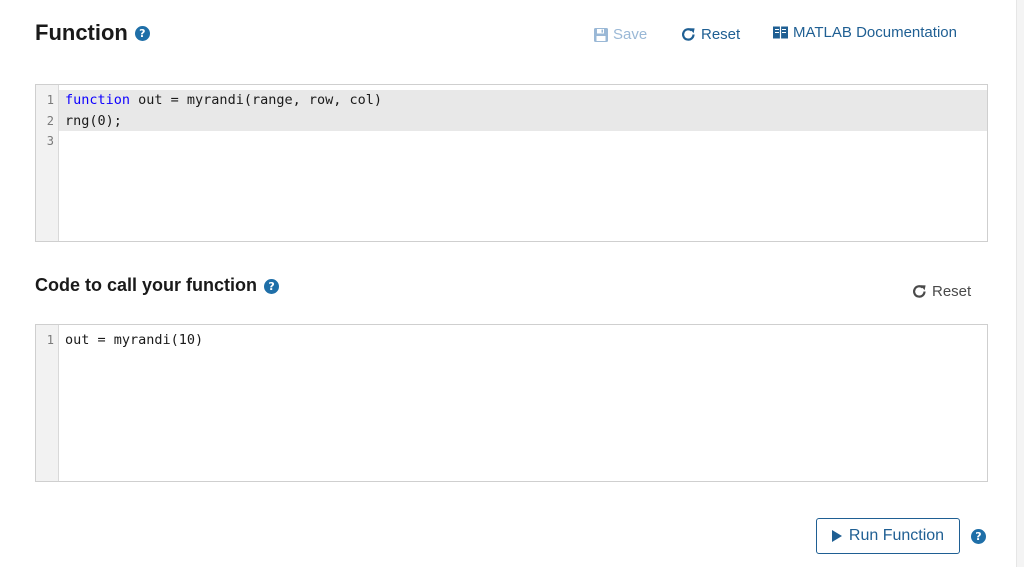 The height and width of the screenshot is (567, 1024). What do you see at coordinates (511, 120) in the screenshot?
I see `code-line: 2 rng(0);` at bounding box center [511, 120].